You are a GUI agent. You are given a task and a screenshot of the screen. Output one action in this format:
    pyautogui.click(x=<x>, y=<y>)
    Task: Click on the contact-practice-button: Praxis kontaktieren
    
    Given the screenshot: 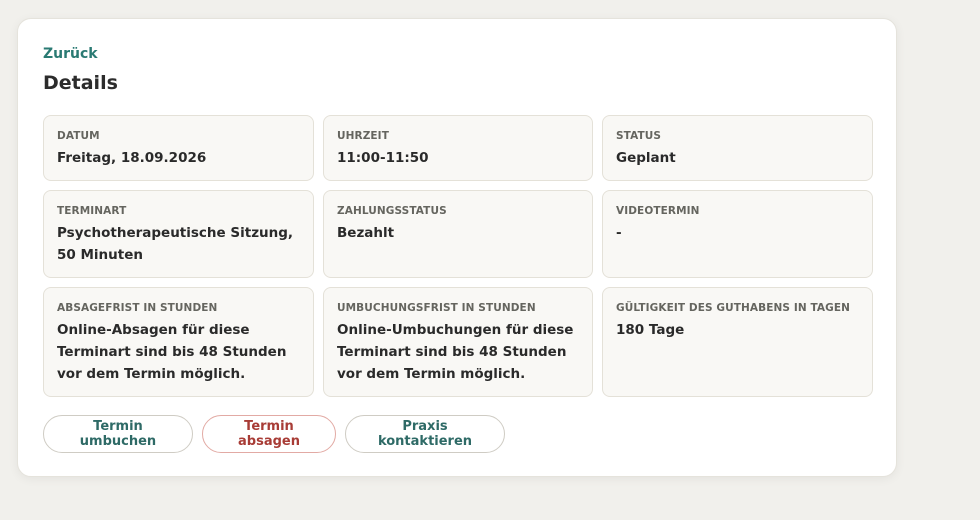 What is the action you would take?
    pyautogui.click(x=425, y=434)
    